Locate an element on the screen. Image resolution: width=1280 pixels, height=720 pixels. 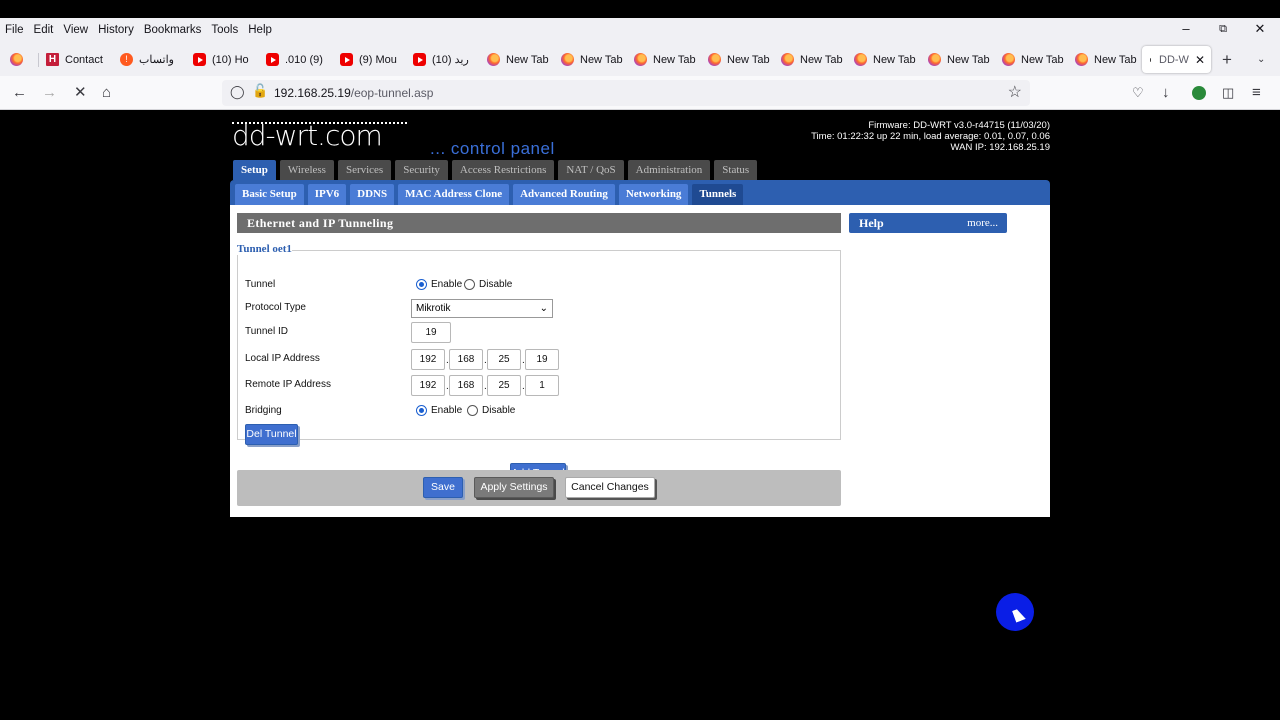
menu-bookmarks: Bookmarks is located at coordinates (173, 30).